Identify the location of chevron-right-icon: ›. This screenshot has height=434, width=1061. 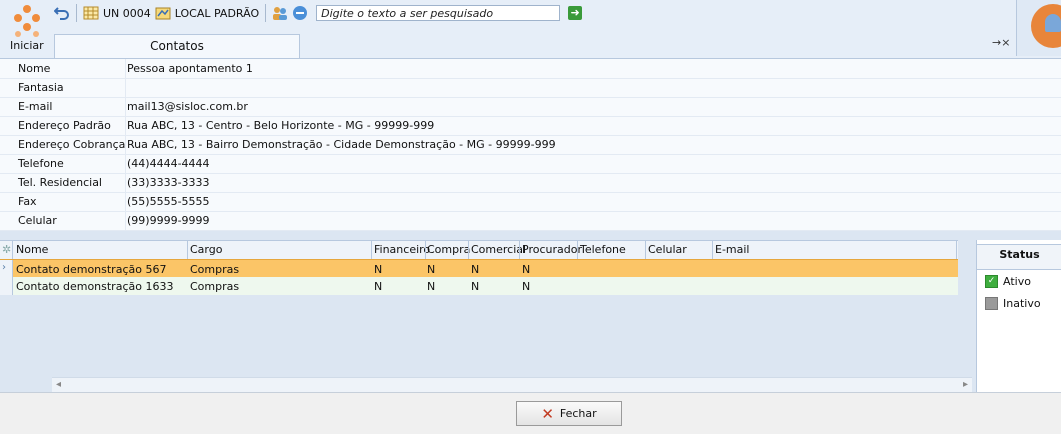
(4, 267).